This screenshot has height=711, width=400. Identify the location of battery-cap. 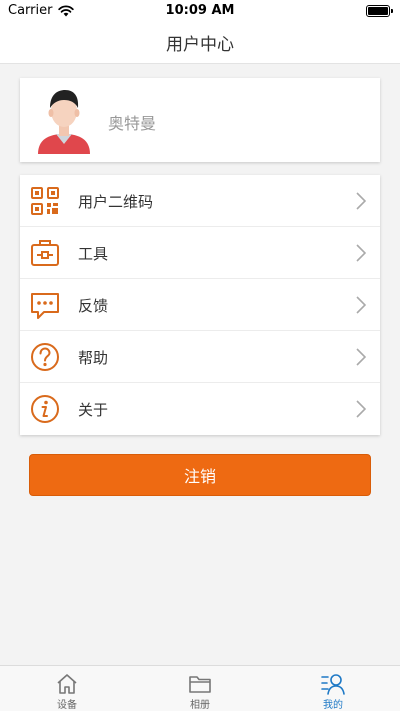
(392, 11).